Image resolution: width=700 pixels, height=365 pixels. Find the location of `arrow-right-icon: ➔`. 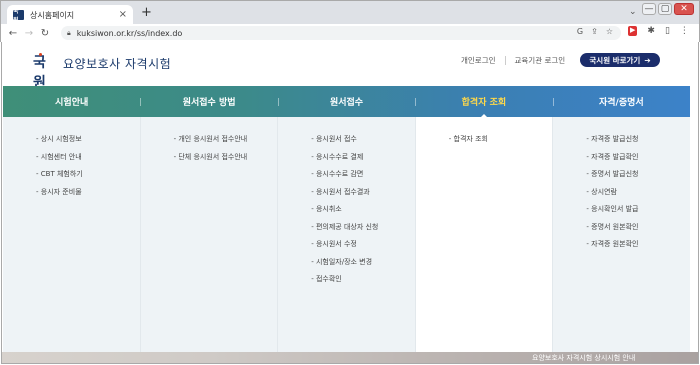

arrow-right-icon: ➔ is located at coordinates (647, 60).